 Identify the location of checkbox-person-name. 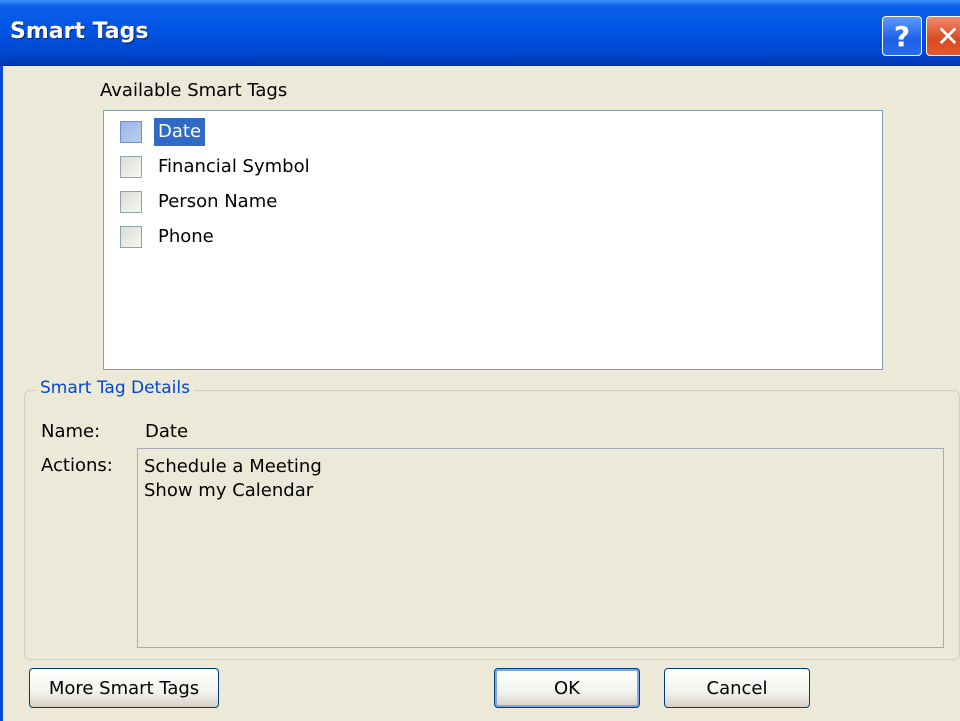
(131, 202).